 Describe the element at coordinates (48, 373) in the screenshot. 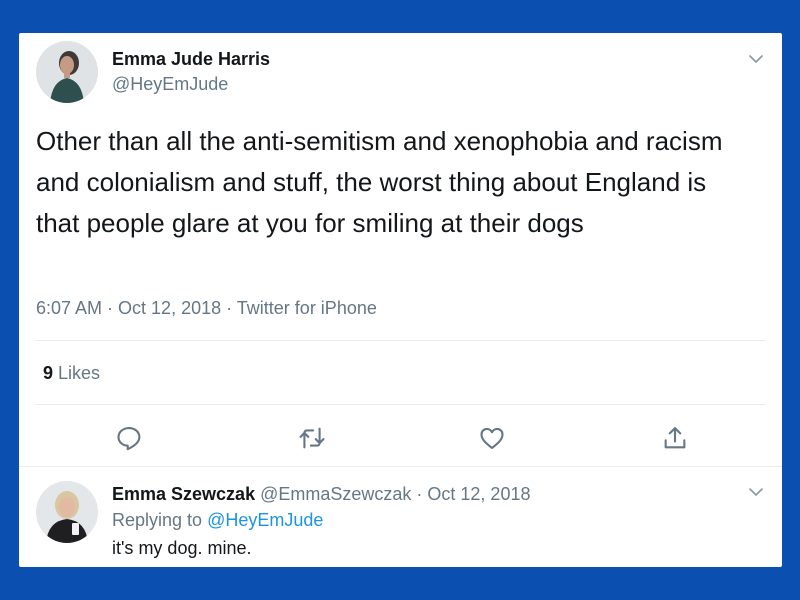

I see `likes-count: 9` at that location.